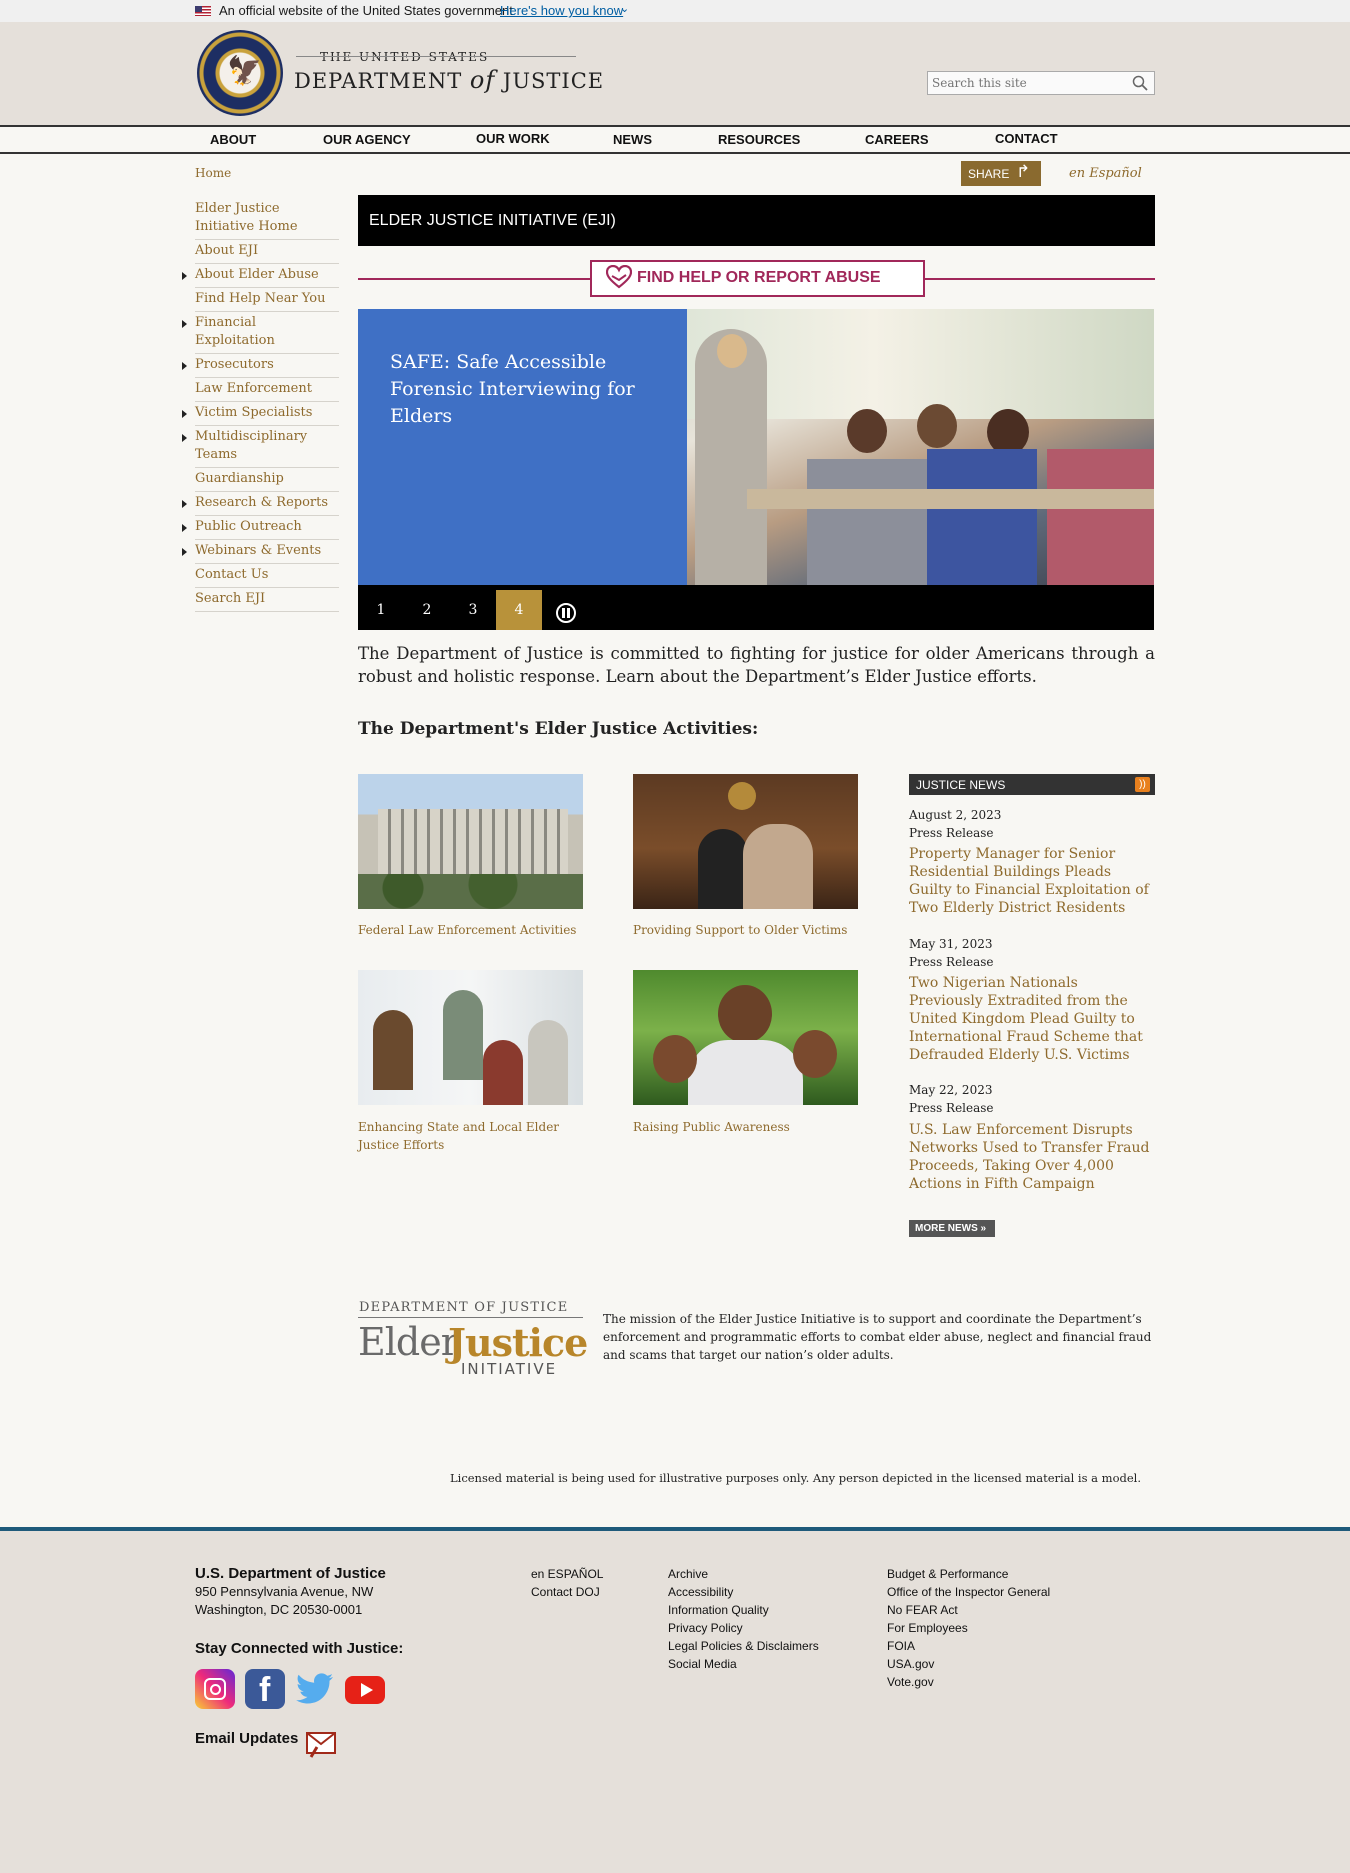 This screenshot has width=1350, height=1873. I want to click on sidebar-item: Research & Reports, so click(260, 504).